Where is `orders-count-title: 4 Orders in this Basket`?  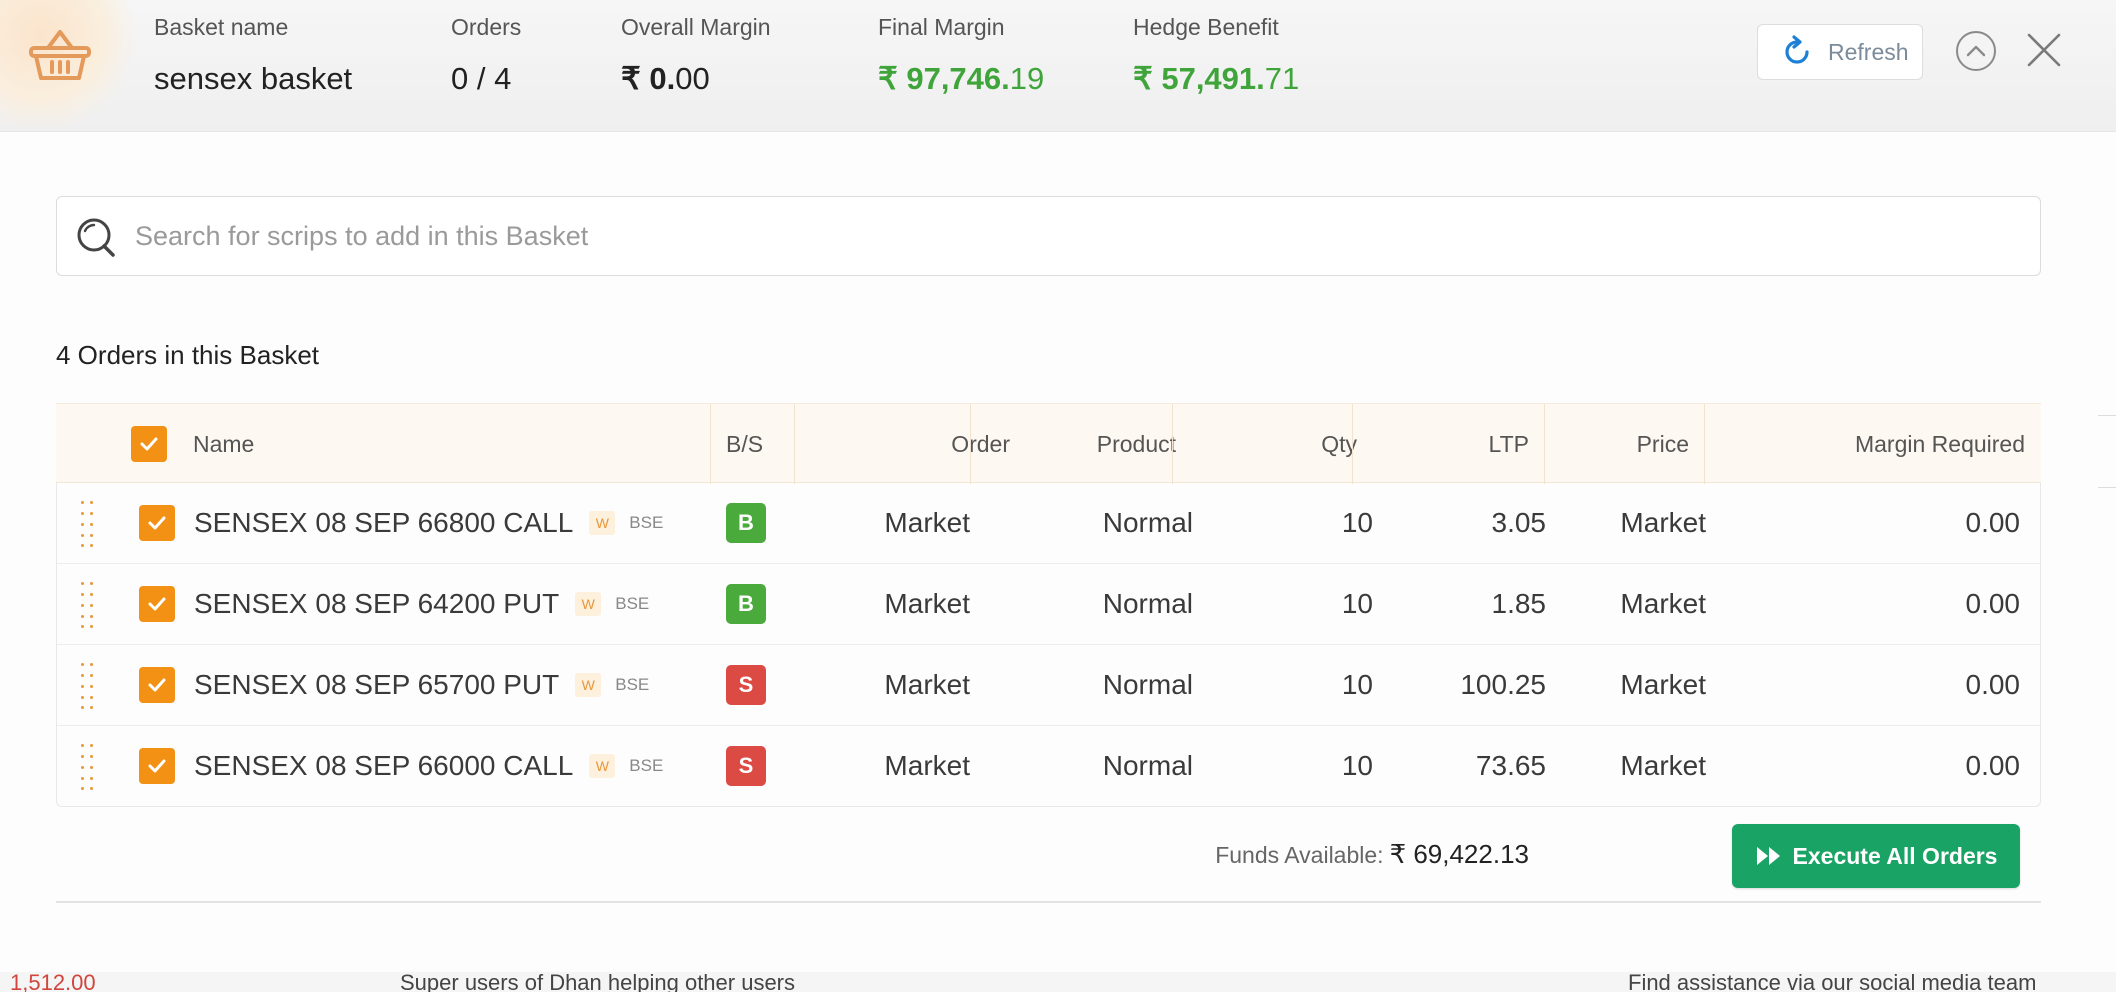
orders-count-title: 4 Orders in this Basket is located at coordinates (187, 355).